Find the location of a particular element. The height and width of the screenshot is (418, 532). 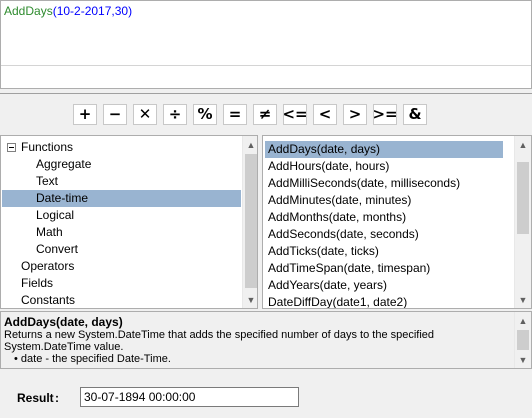

equals-icon: = is located at coordinates (235, 114).